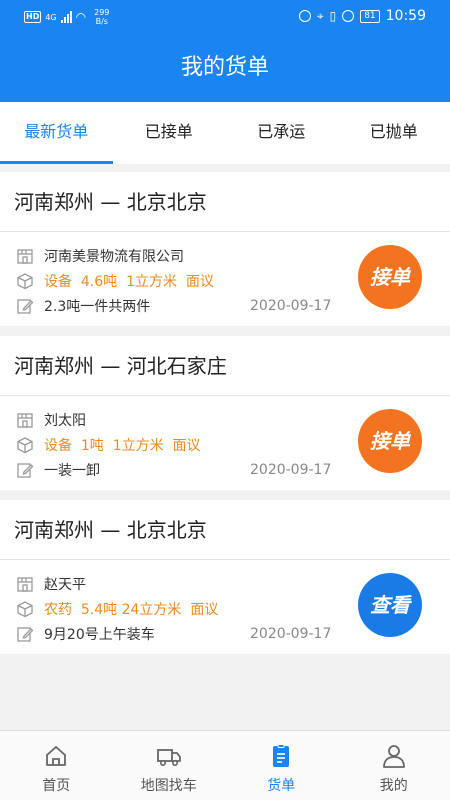  Describe the element at coordinates (65, 421) in the screenshot. I see `shipper-name: 刘太阳` at that location.